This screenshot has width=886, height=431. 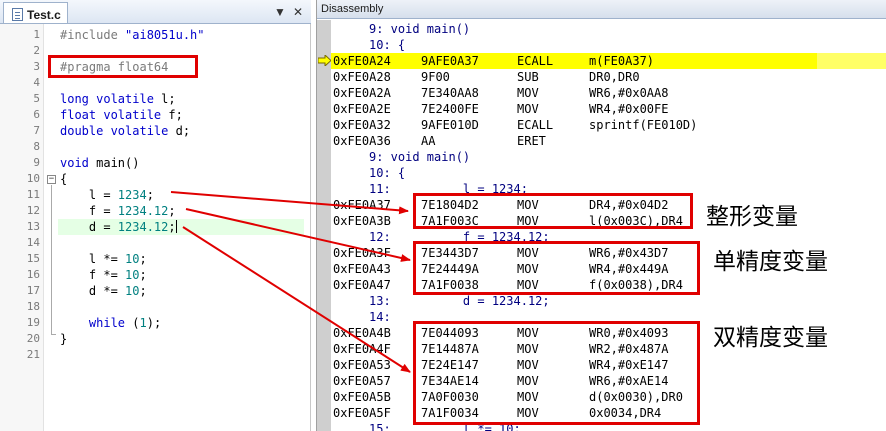 What do you see at coordinates (93, 291) in the screenshot?
I see `identifier: d *=` at bounding box center [93, 291].